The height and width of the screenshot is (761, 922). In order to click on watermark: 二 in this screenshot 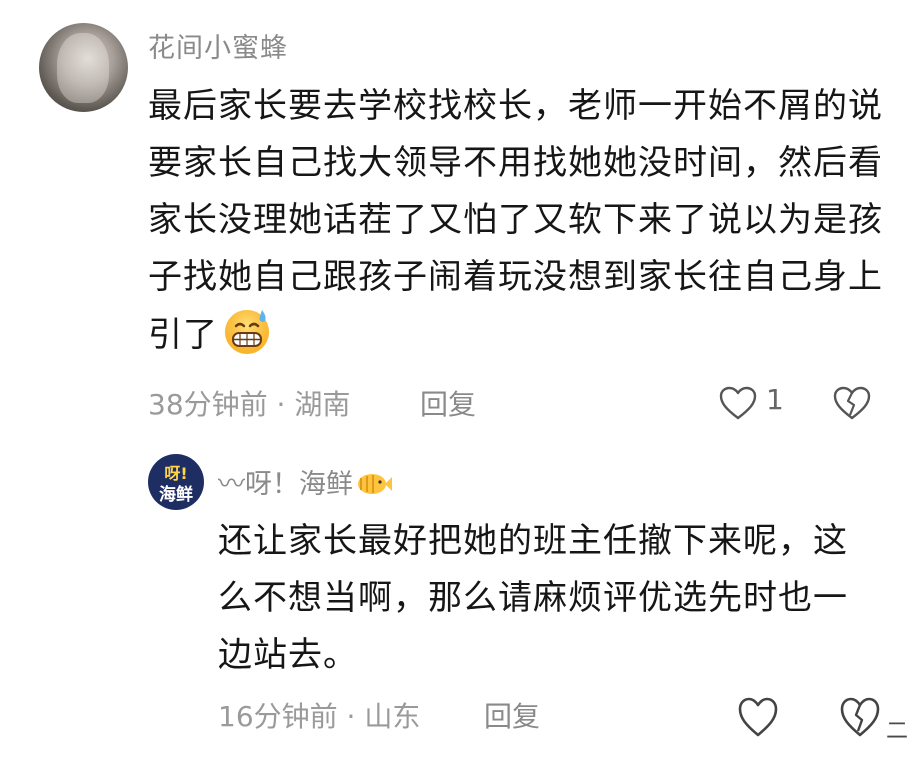, I will do `click(896, 731)`.